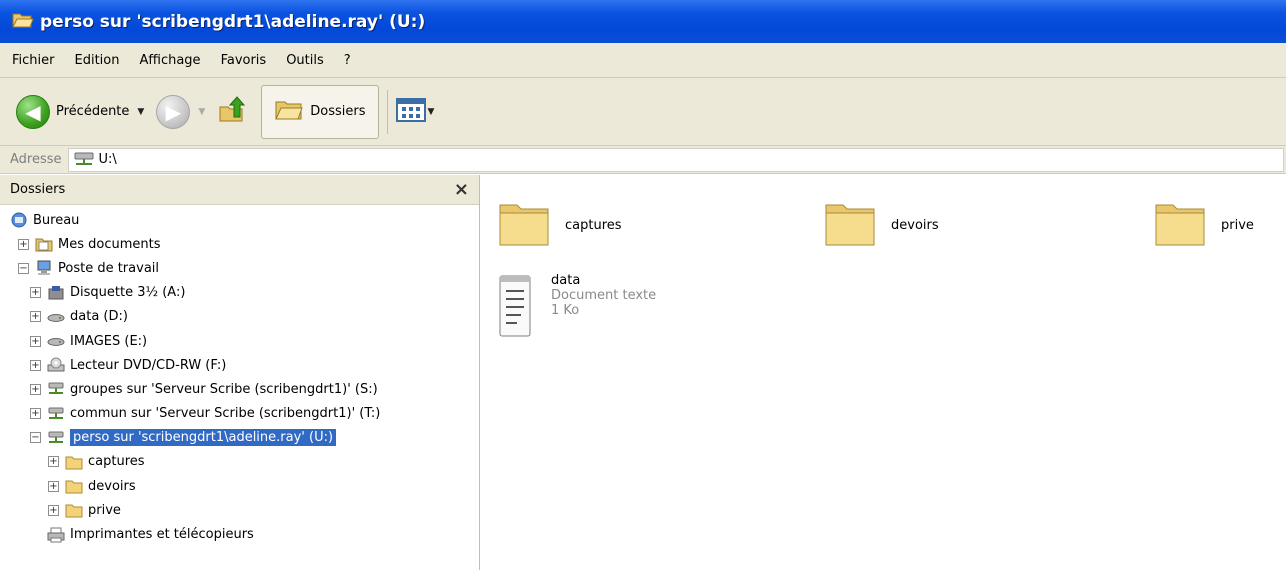 This screenshot has width=1286, height=570. What do you see at coordinates (305, 60) in the screenshot?
I see `menu-outils: Outils` at bounding box center [305, 60].